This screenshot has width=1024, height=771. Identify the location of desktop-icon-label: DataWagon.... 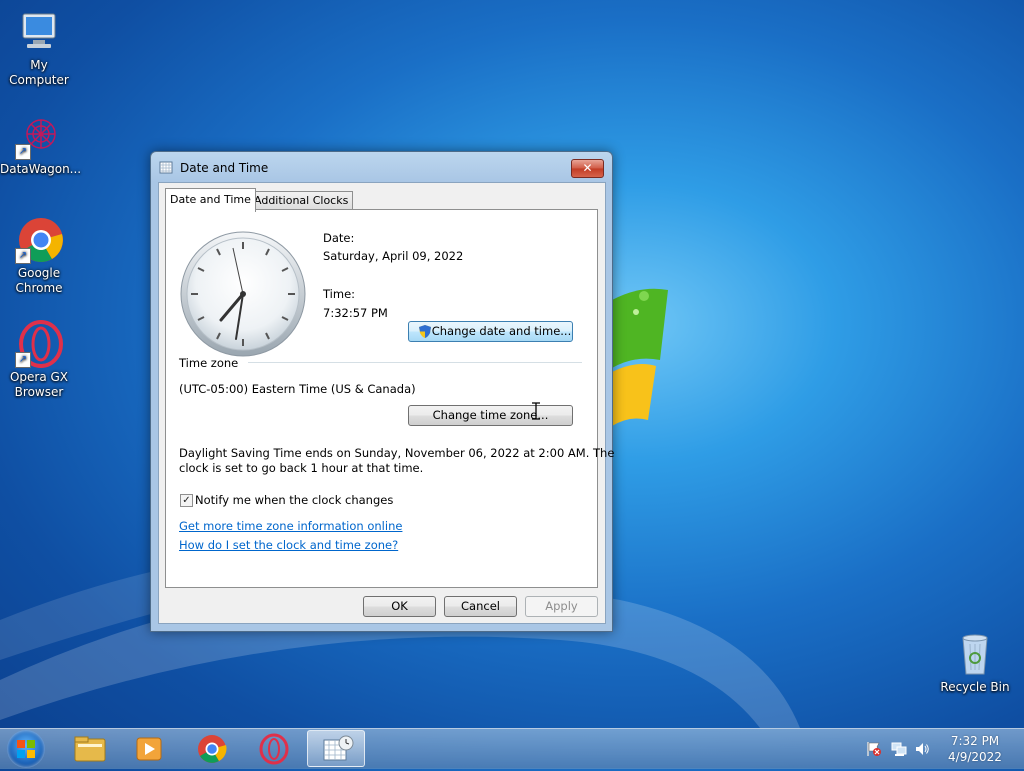
(41, 169).